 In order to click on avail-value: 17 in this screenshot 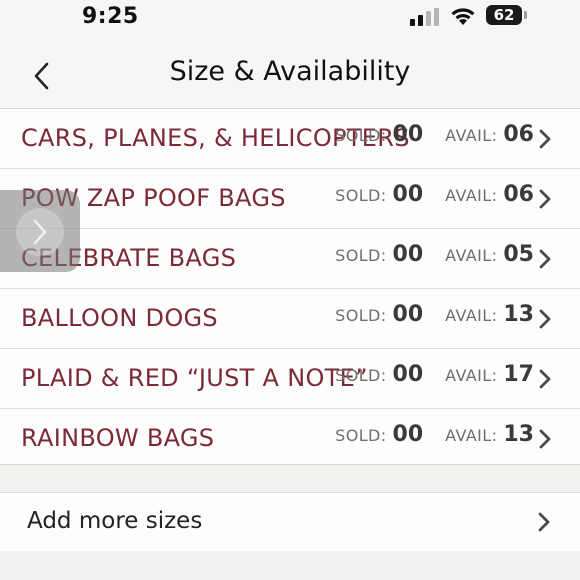, I will do `click(518, 374)`.